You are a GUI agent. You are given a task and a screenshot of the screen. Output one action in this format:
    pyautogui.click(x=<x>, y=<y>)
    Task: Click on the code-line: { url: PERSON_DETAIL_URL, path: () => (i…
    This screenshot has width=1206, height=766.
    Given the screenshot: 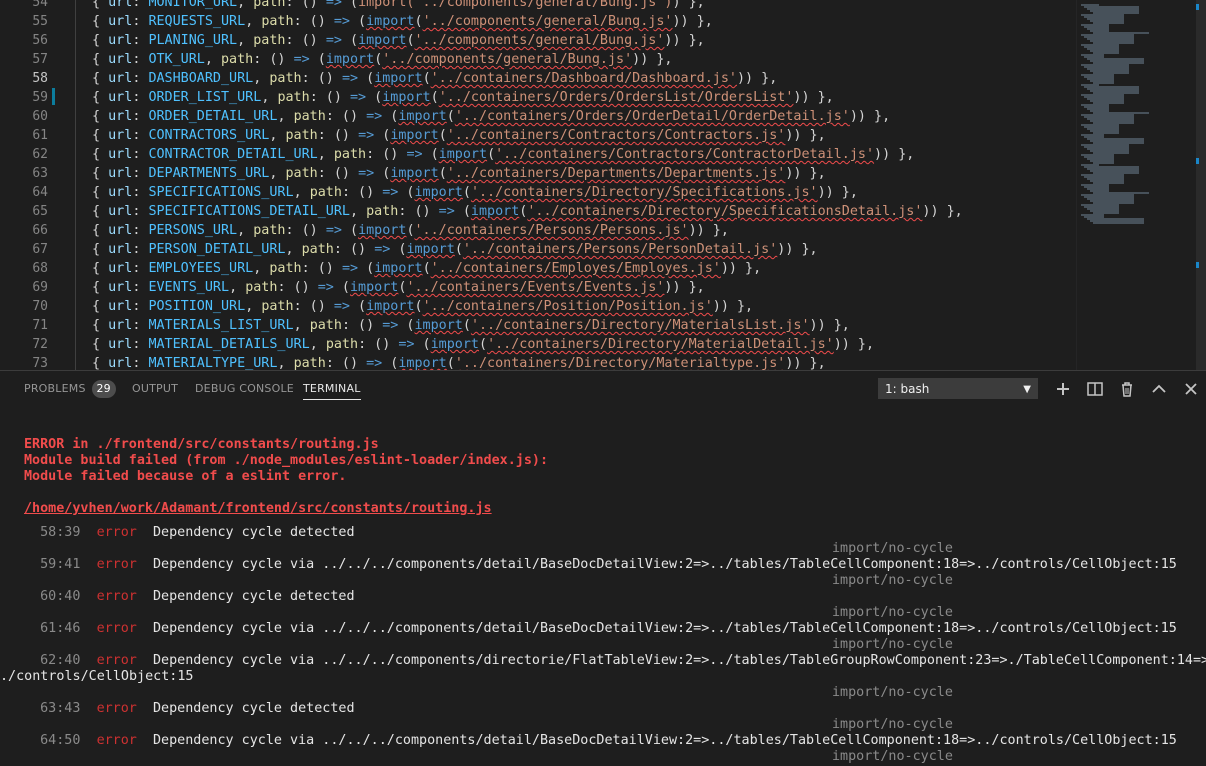 What is the action you would take?
    pyautogui.click(x=455, y=249)
    